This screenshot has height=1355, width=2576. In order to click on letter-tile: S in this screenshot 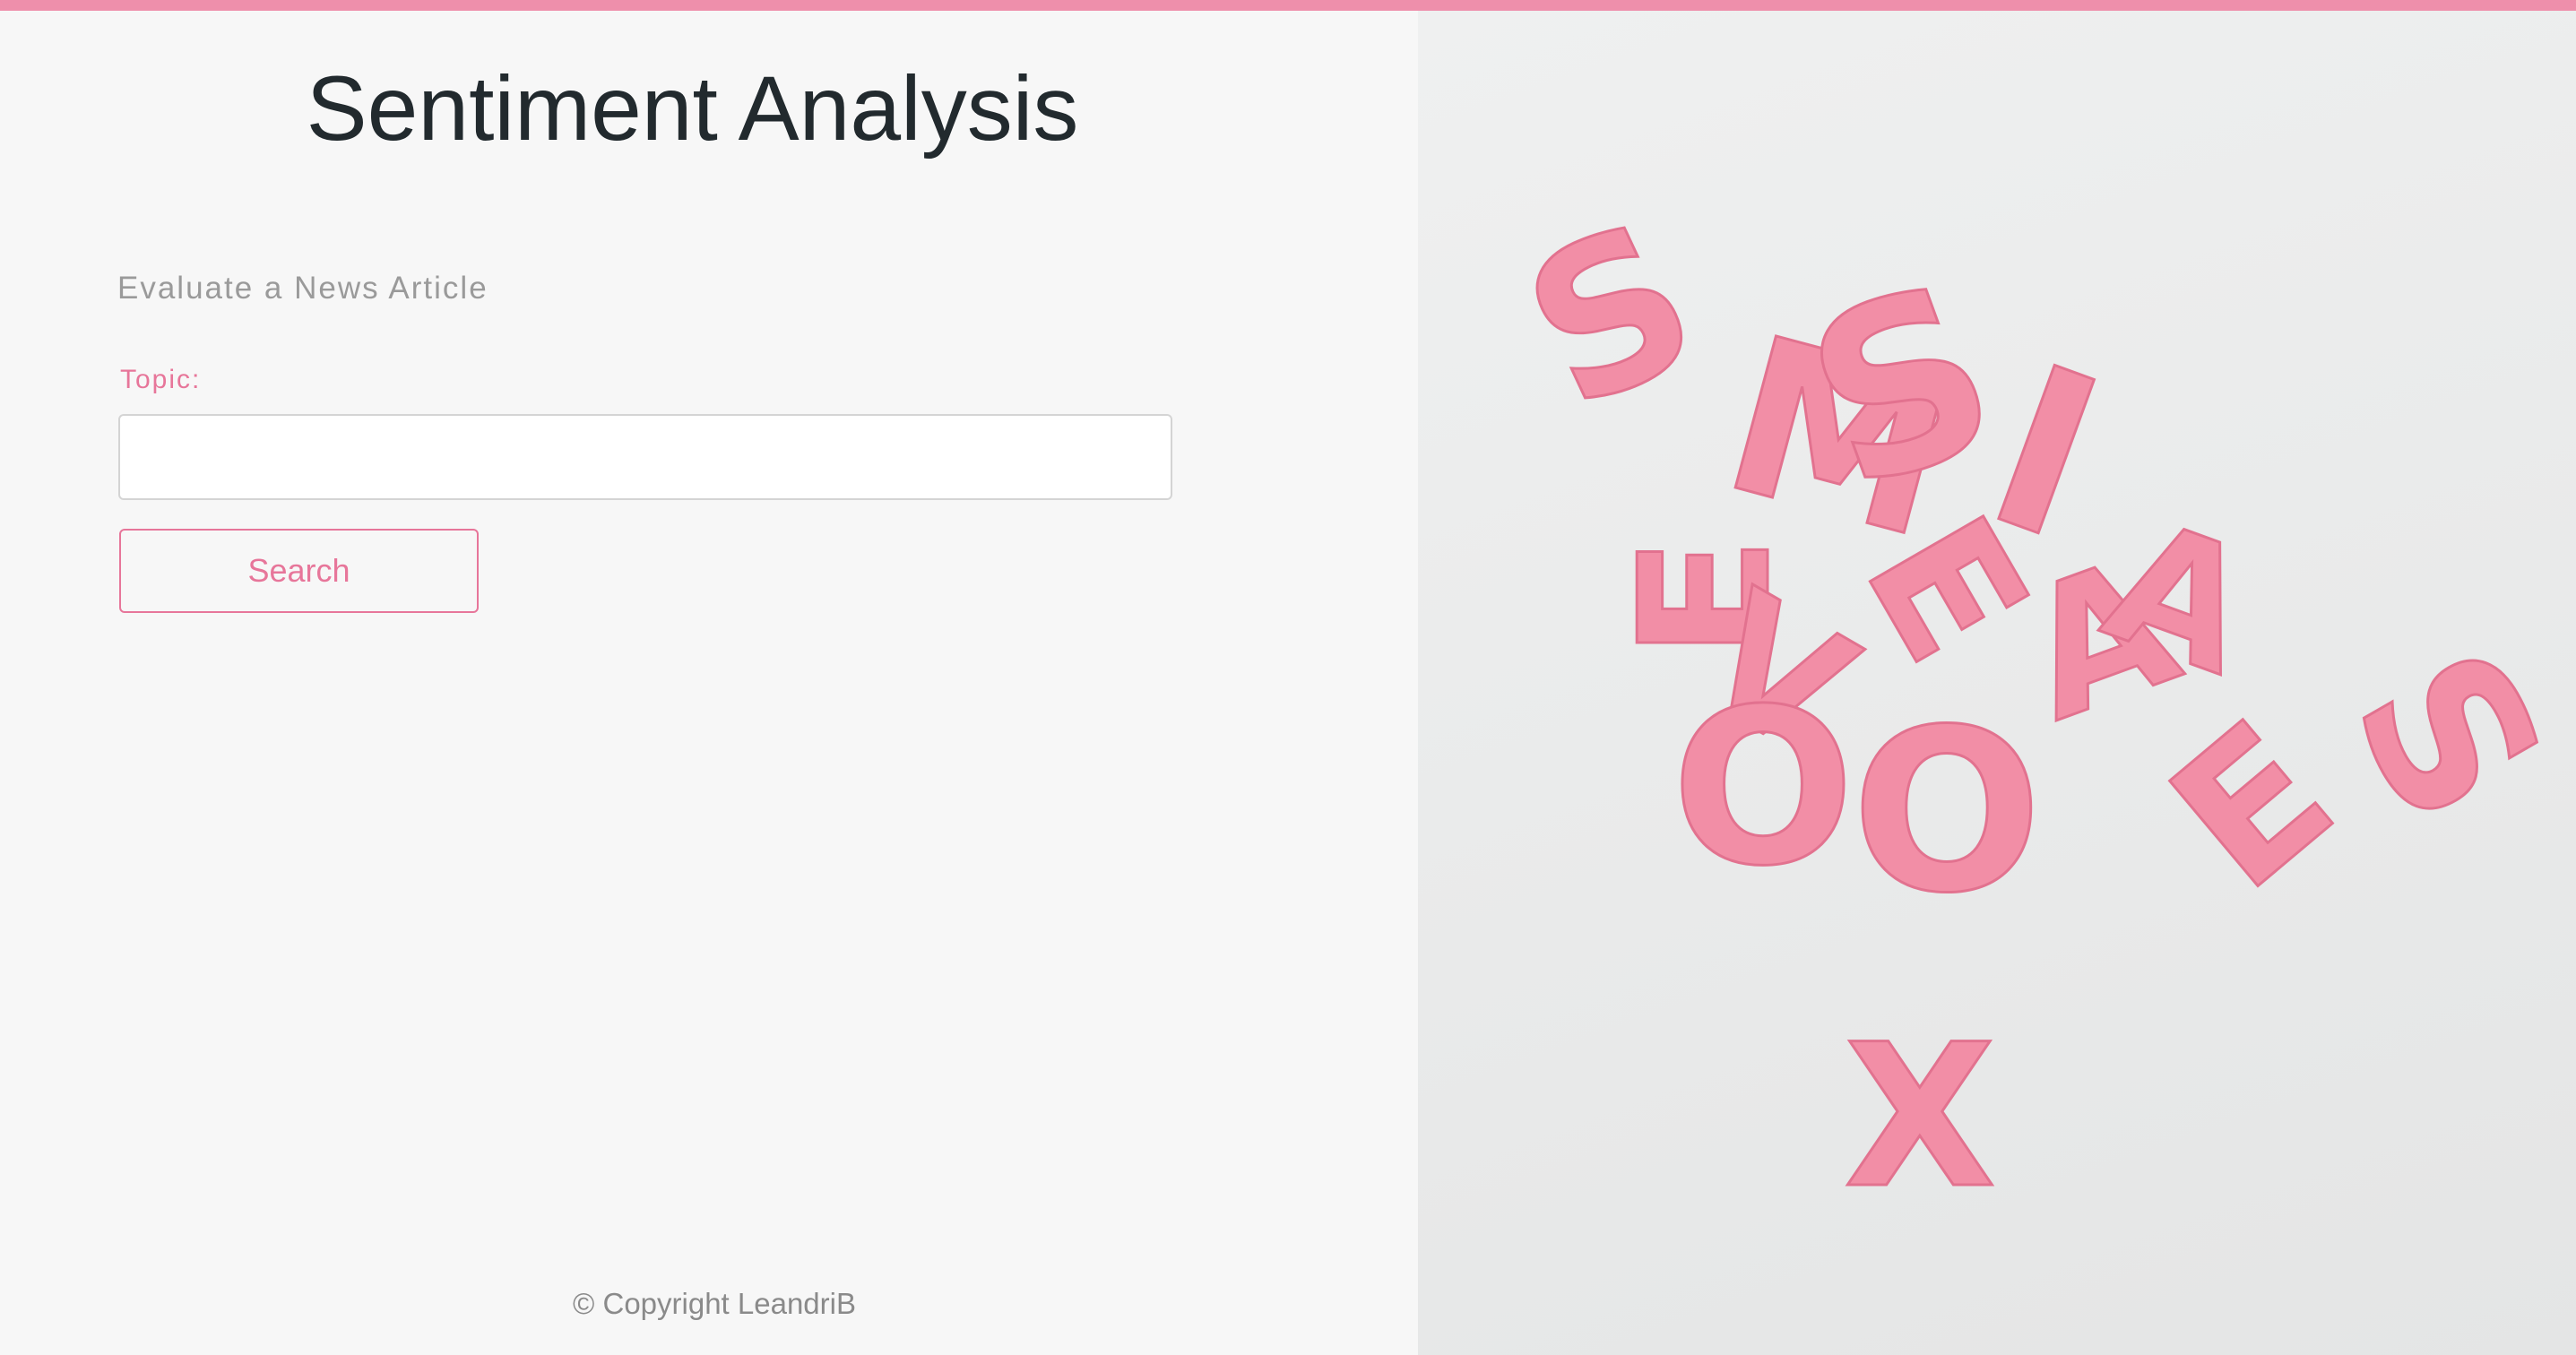, I will do `click(1611, 316)`.